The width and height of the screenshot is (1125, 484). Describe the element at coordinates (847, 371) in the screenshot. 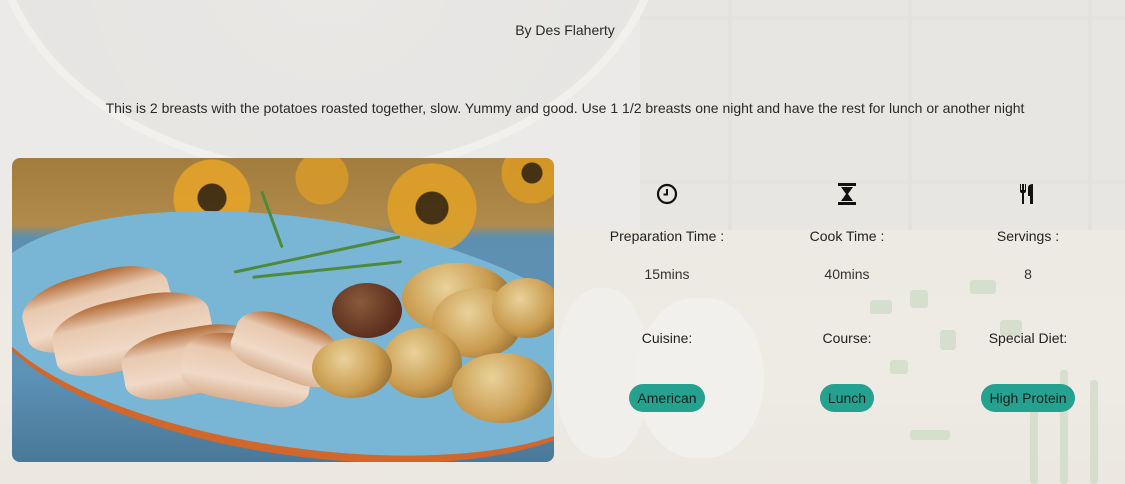

I see `course-stat: Course: Lunch` at that location.